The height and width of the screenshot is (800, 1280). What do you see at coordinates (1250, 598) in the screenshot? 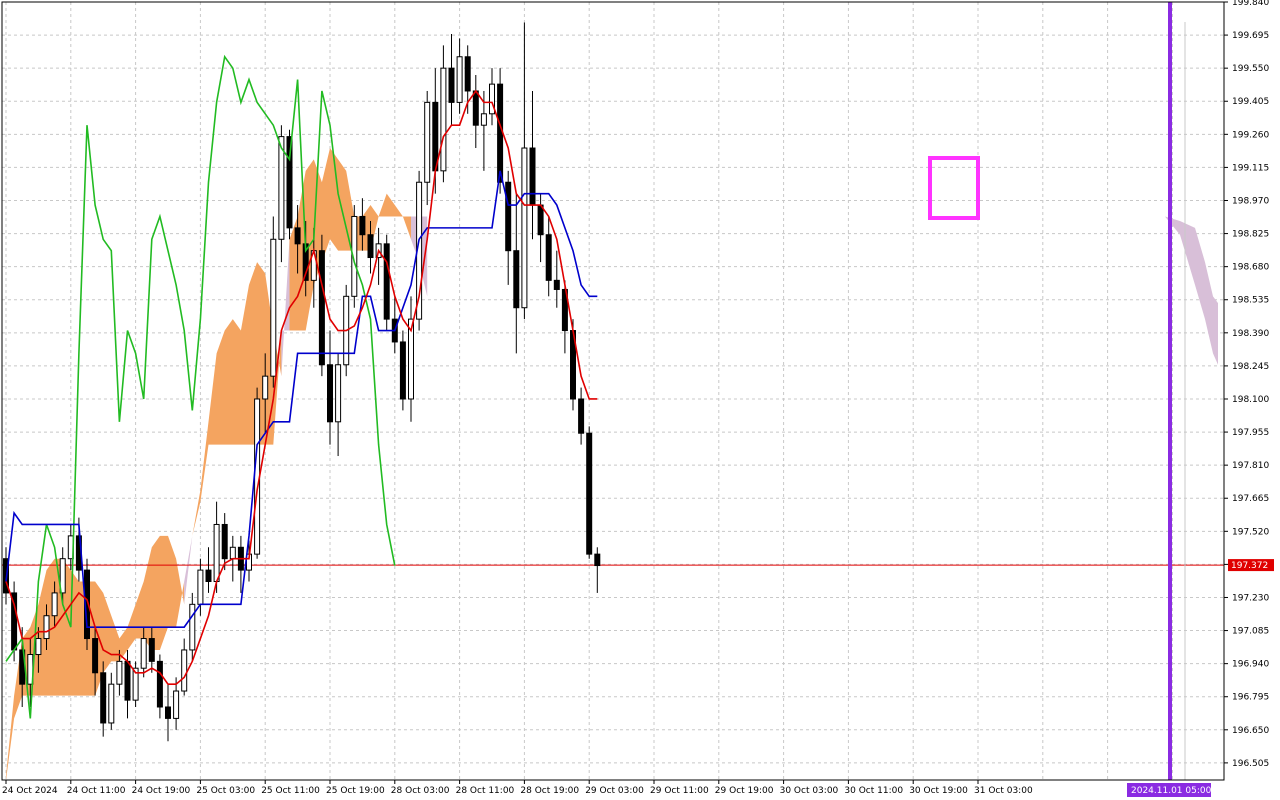
I see `y-tick-label: 197.230` at bounding box center [1250, 598].